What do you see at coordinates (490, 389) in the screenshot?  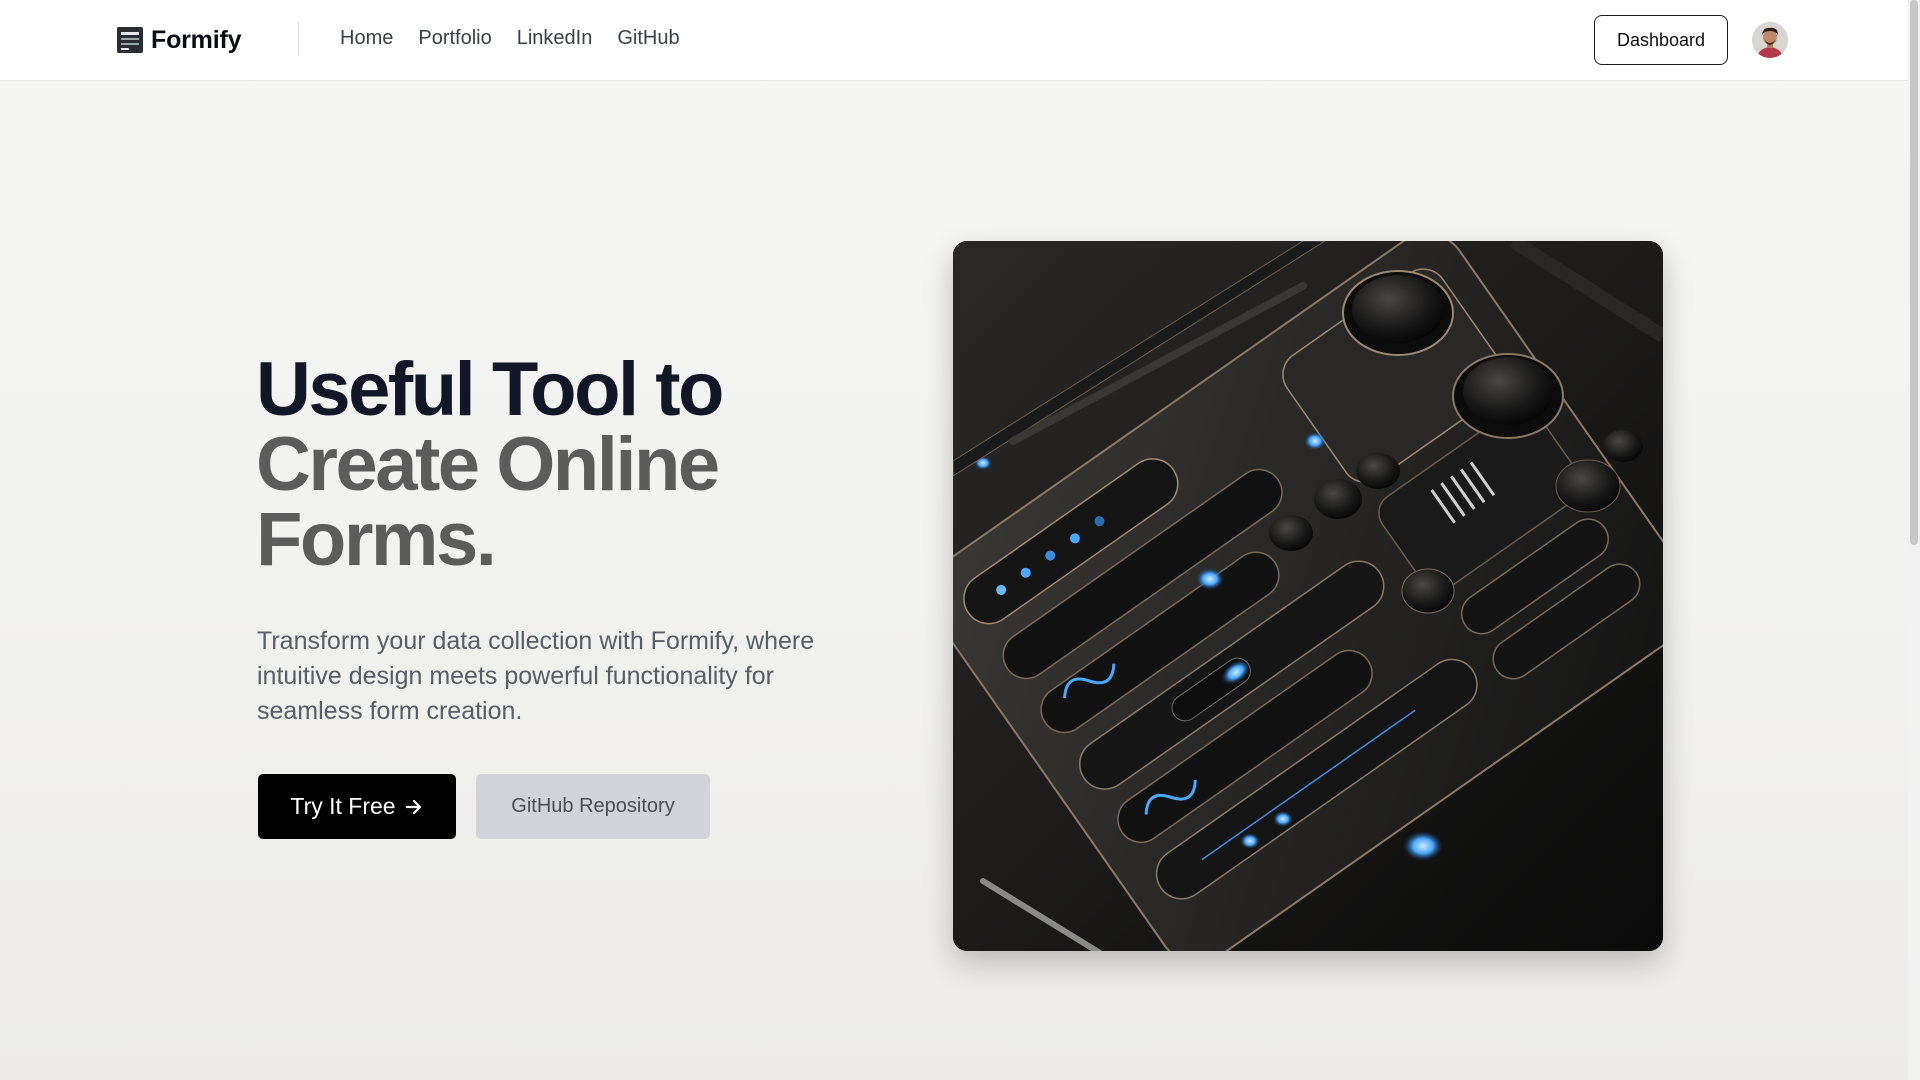 I see `hero-title-line-1: Useful Tool to` at bounding box center [490, 389].